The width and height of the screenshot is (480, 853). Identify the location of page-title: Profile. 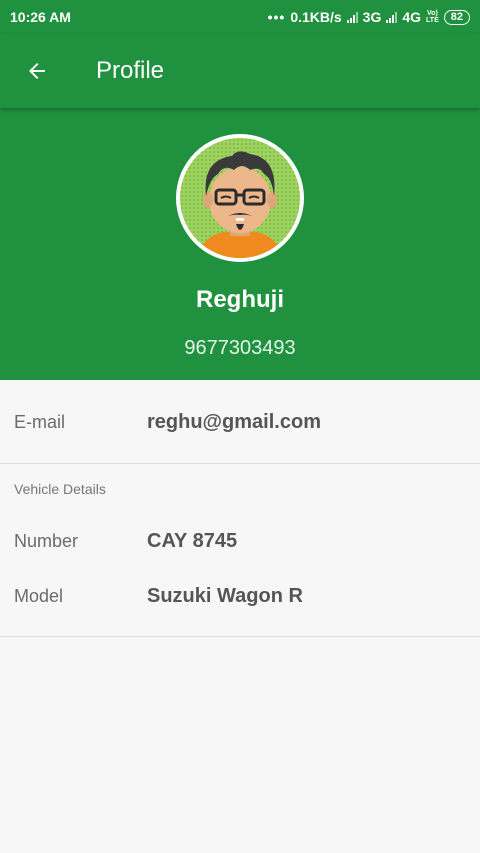
(130, 70).